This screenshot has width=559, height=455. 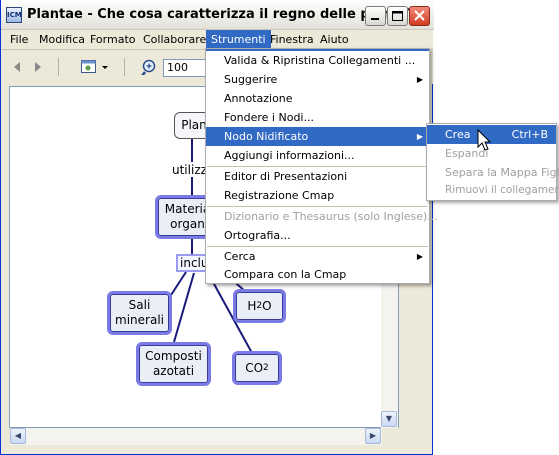 I want to click on menu-item-compara: Compara con la Cmap, so click(x=317, y=274).